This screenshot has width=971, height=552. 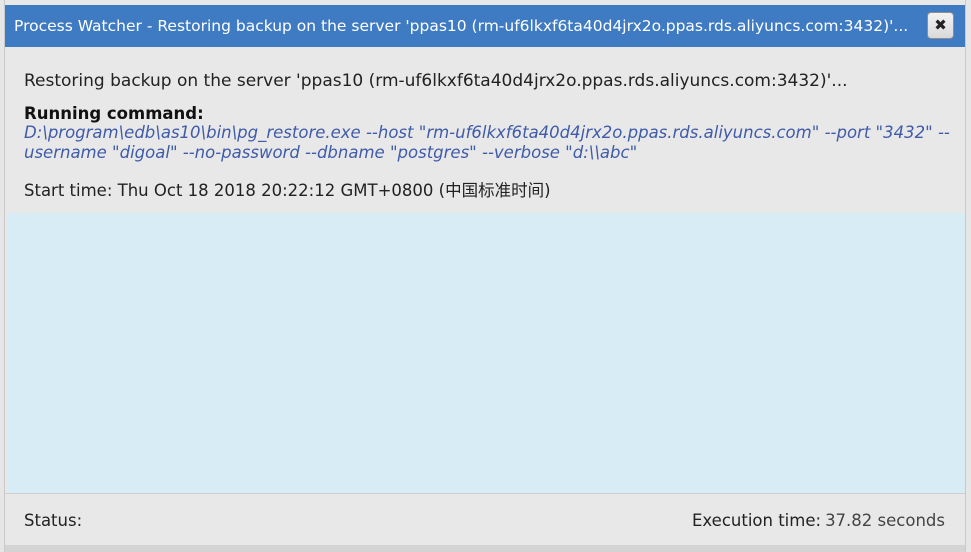 I want to click on execution-time: Execution time: 37.82 seconds, so click(x=818, y=520).